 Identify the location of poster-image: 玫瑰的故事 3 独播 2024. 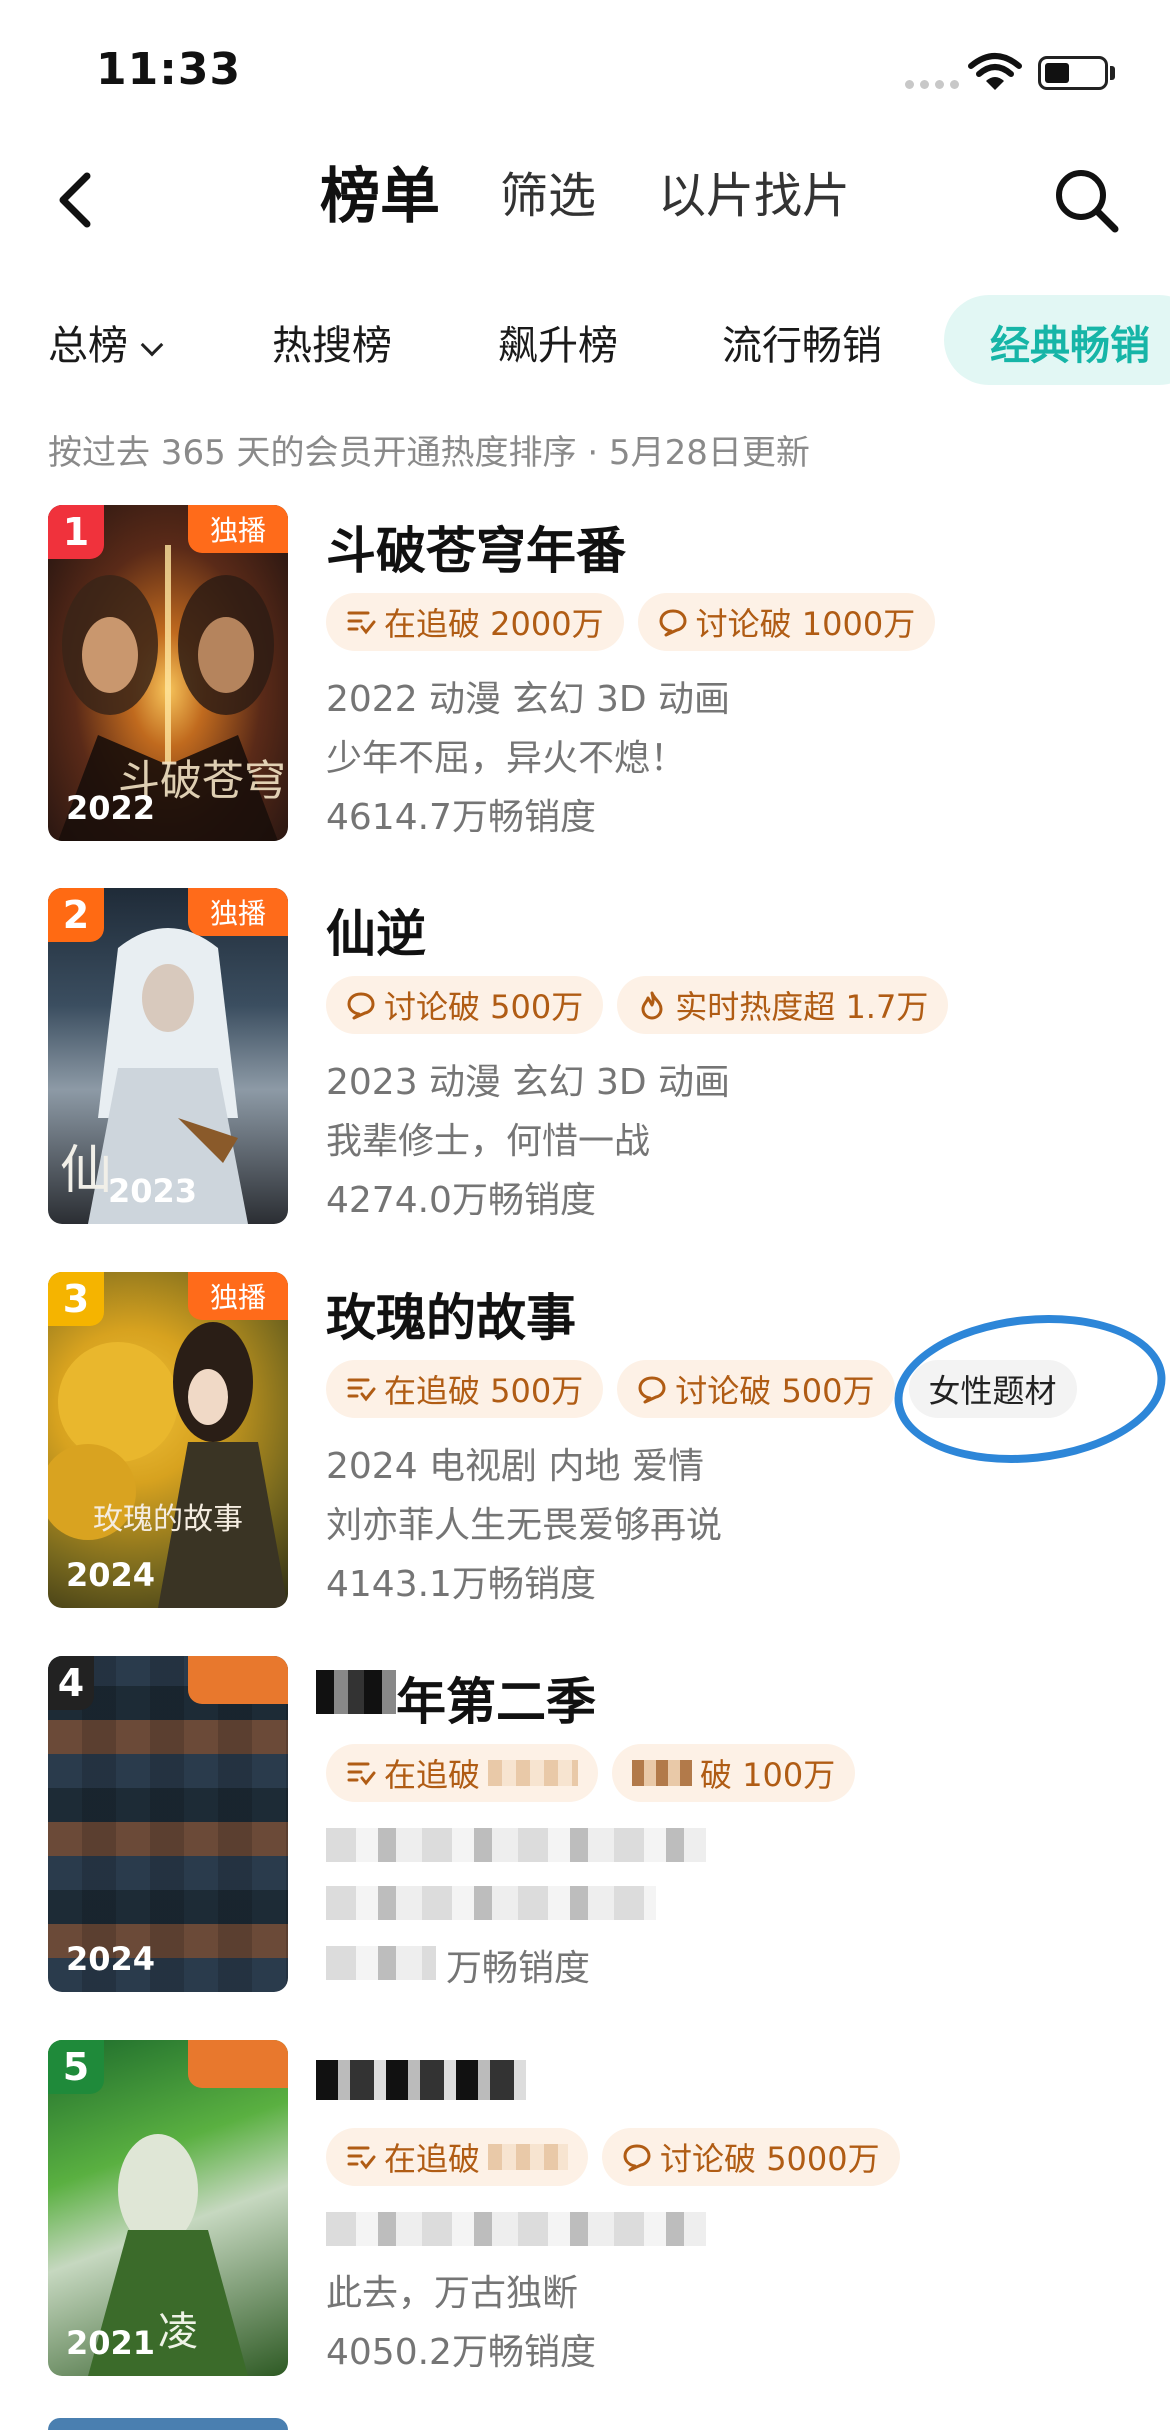
(168, 1440).